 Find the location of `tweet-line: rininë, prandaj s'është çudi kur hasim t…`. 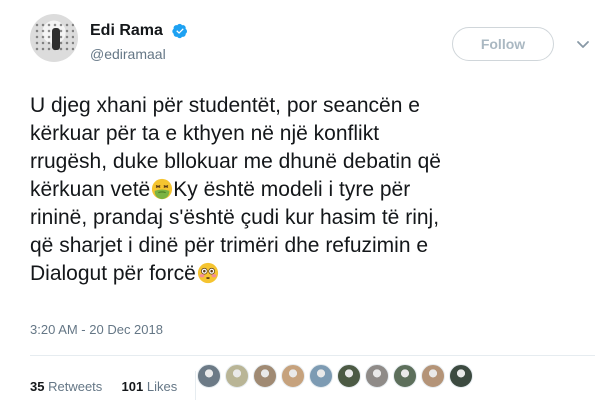

tweet-line: rininë, prandaj s'është çudi kur hasim t… is located at coordinates (235, 217).